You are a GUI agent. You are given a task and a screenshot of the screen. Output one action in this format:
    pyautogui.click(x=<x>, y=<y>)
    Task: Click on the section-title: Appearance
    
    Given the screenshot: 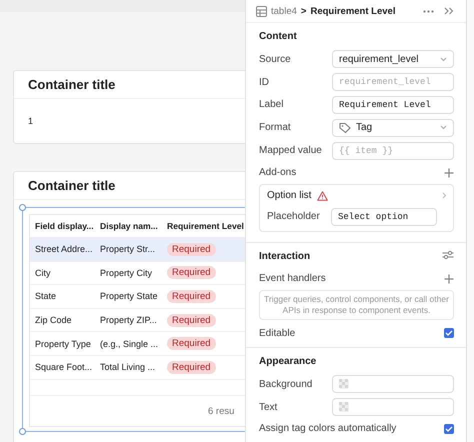 What is the action you would take?
    pyautogui.click(x=288, y=361)
    